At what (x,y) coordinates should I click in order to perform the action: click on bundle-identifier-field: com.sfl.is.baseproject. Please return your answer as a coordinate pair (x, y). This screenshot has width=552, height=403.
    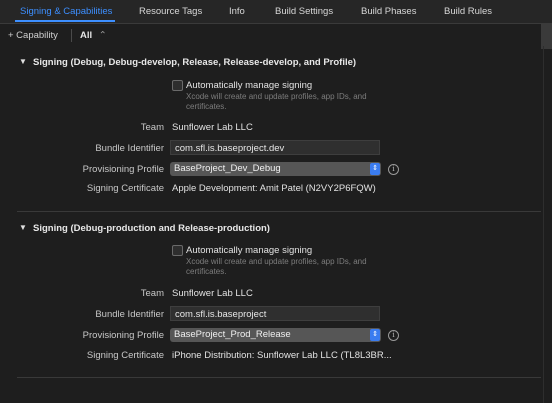
    Looking at the image, I should click on (275, 313).